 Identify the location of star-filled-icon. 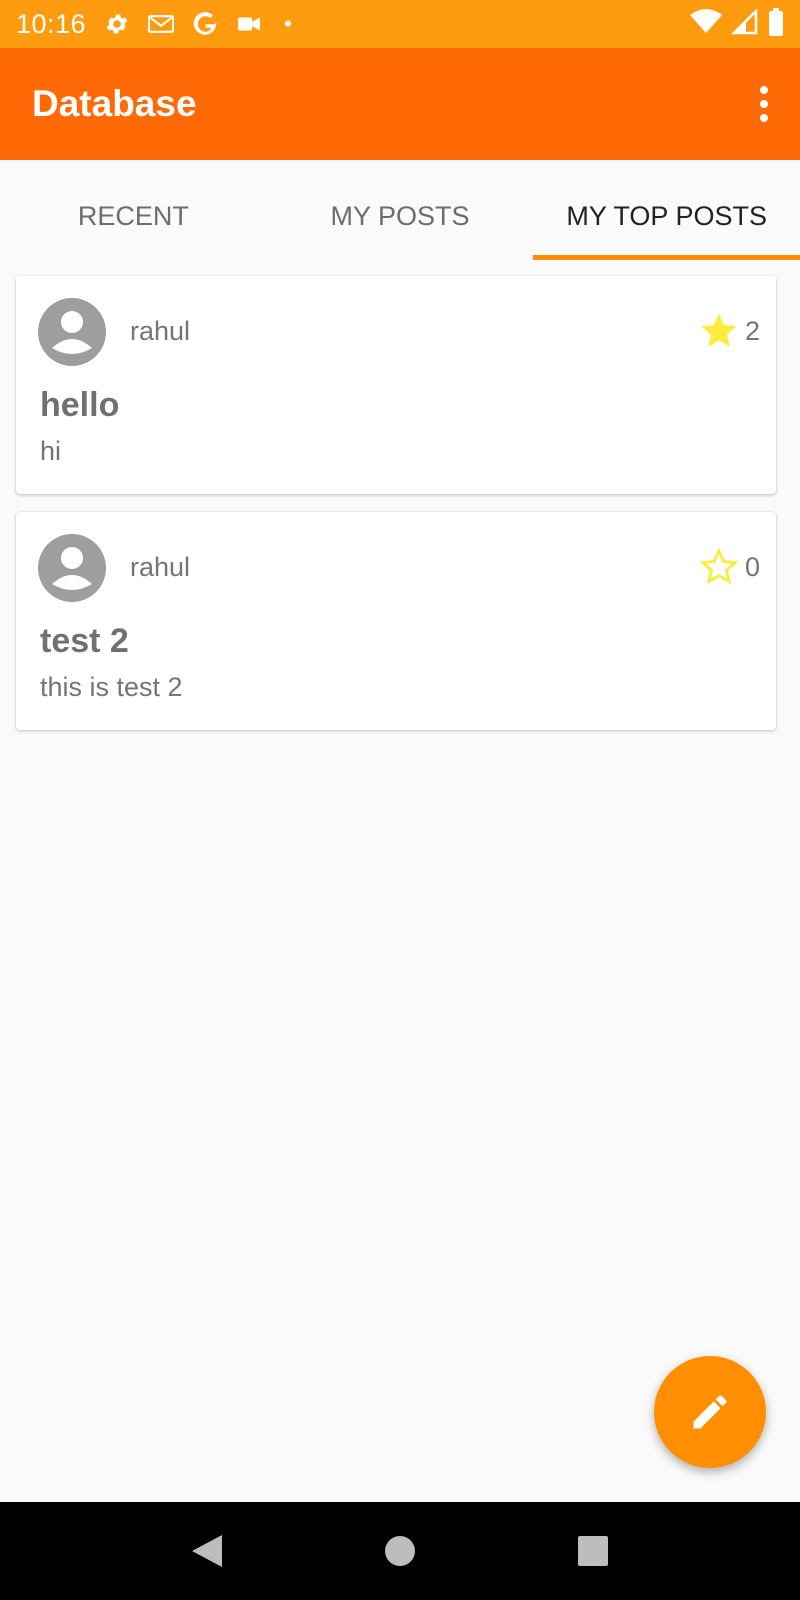
(719, 331).